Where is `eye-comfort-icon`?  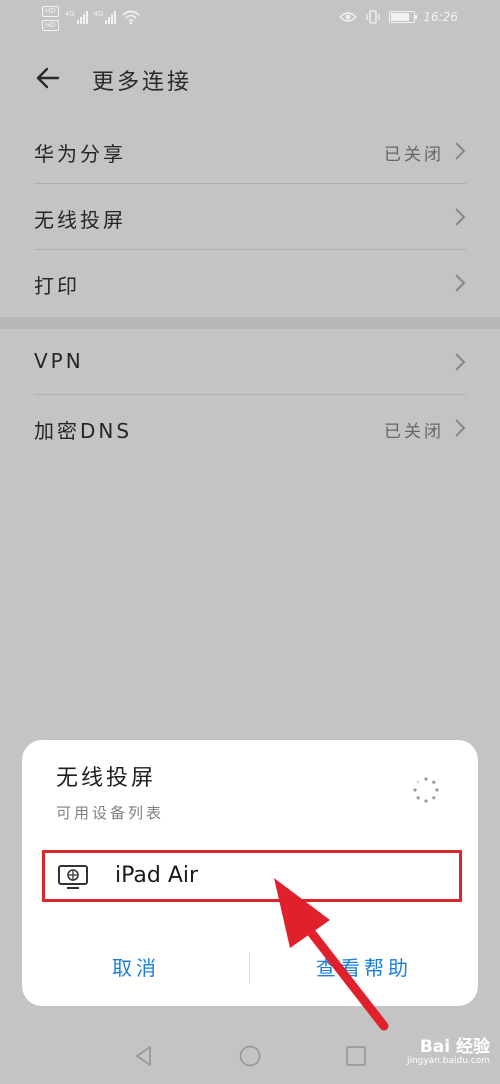
eye-comfort-icon is located at coordinates (348, 17).